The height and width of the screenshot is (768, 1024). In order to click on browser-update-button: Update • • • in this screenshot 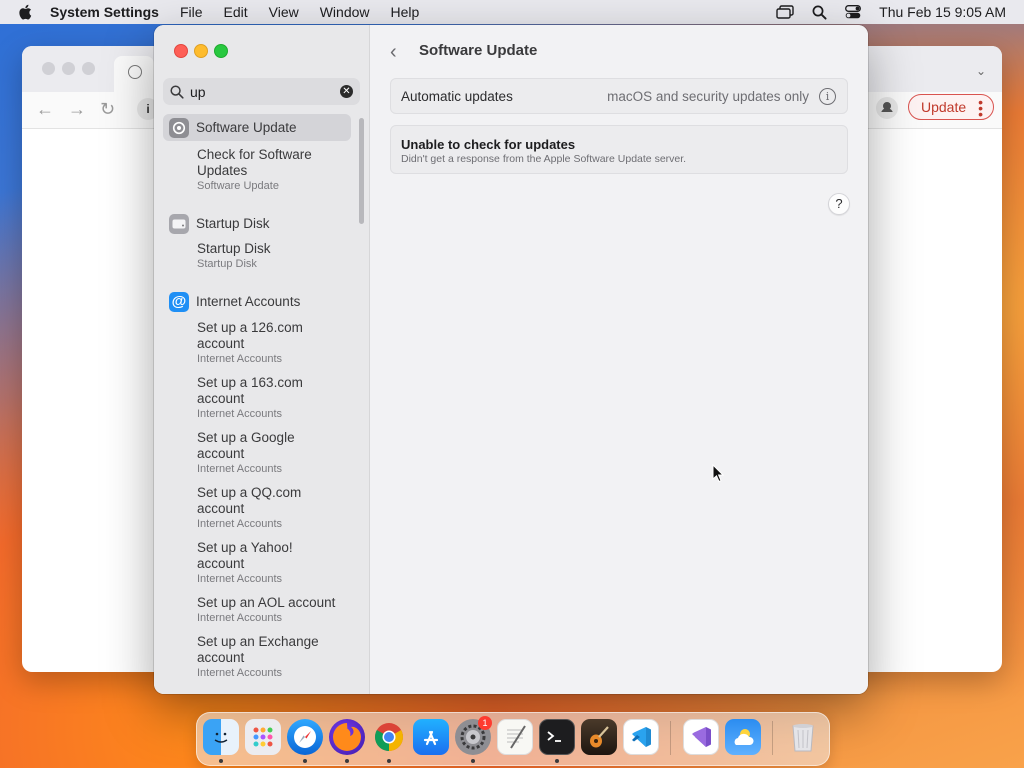, I will do `click(951, 107)`.